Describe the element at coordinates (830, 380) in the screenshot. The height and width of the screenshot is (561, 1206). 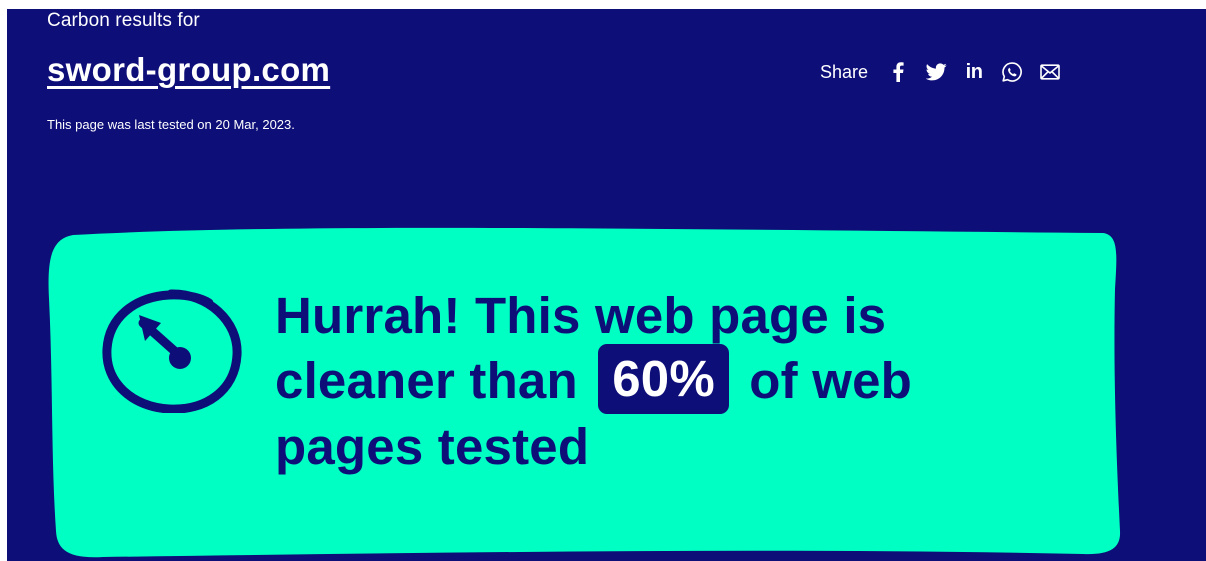
I see `headline-line-2-end: of web` at that location.